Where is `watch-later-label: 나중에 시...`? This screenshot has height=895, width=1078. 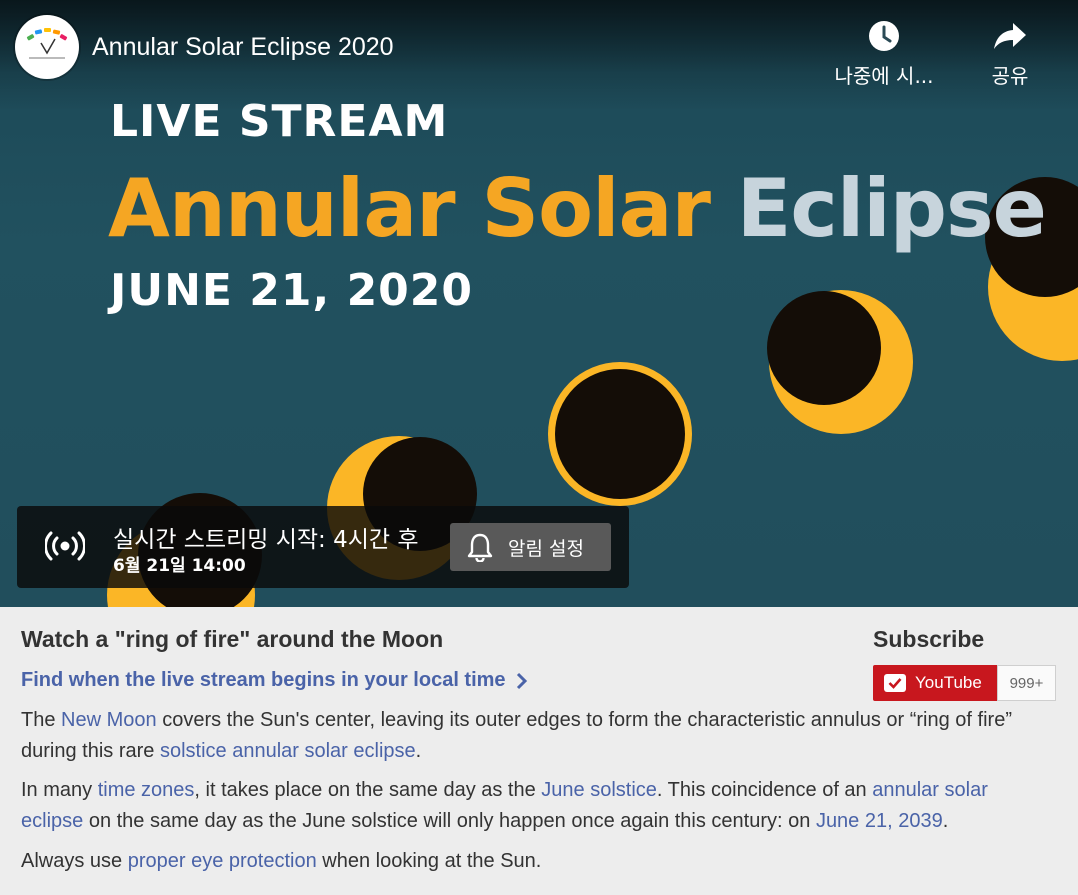 watch-later-label: 나중에 시... is located at coordinates (884, 76).